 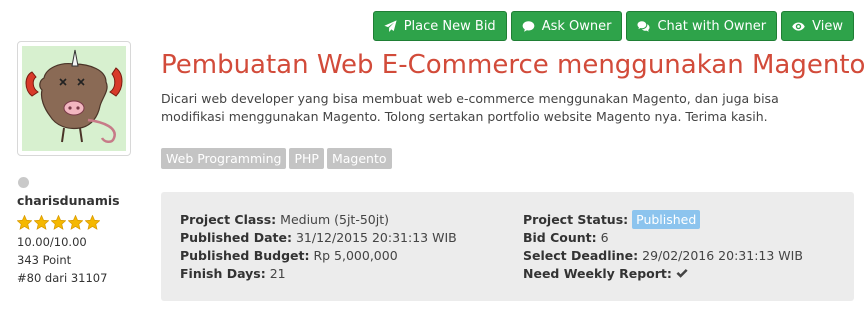 I want to click on owner-rating: 10.00/10.00, so click(x=52, y=242).